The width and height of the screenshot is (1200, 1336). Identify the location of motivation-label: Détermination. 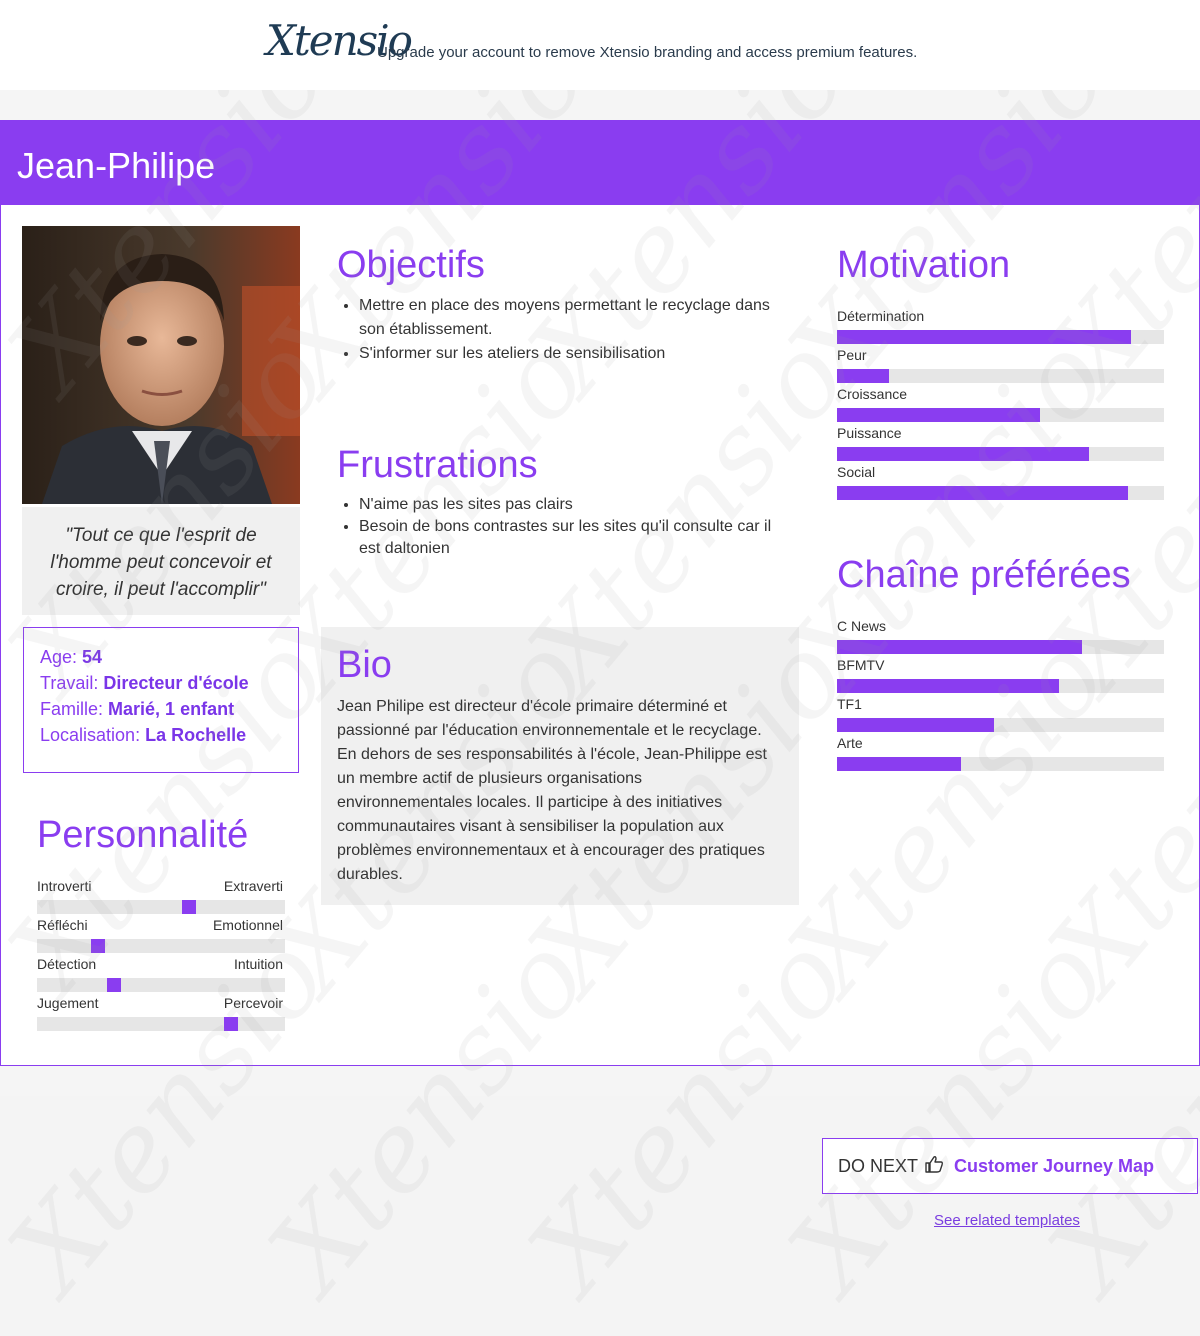
(880, 316).